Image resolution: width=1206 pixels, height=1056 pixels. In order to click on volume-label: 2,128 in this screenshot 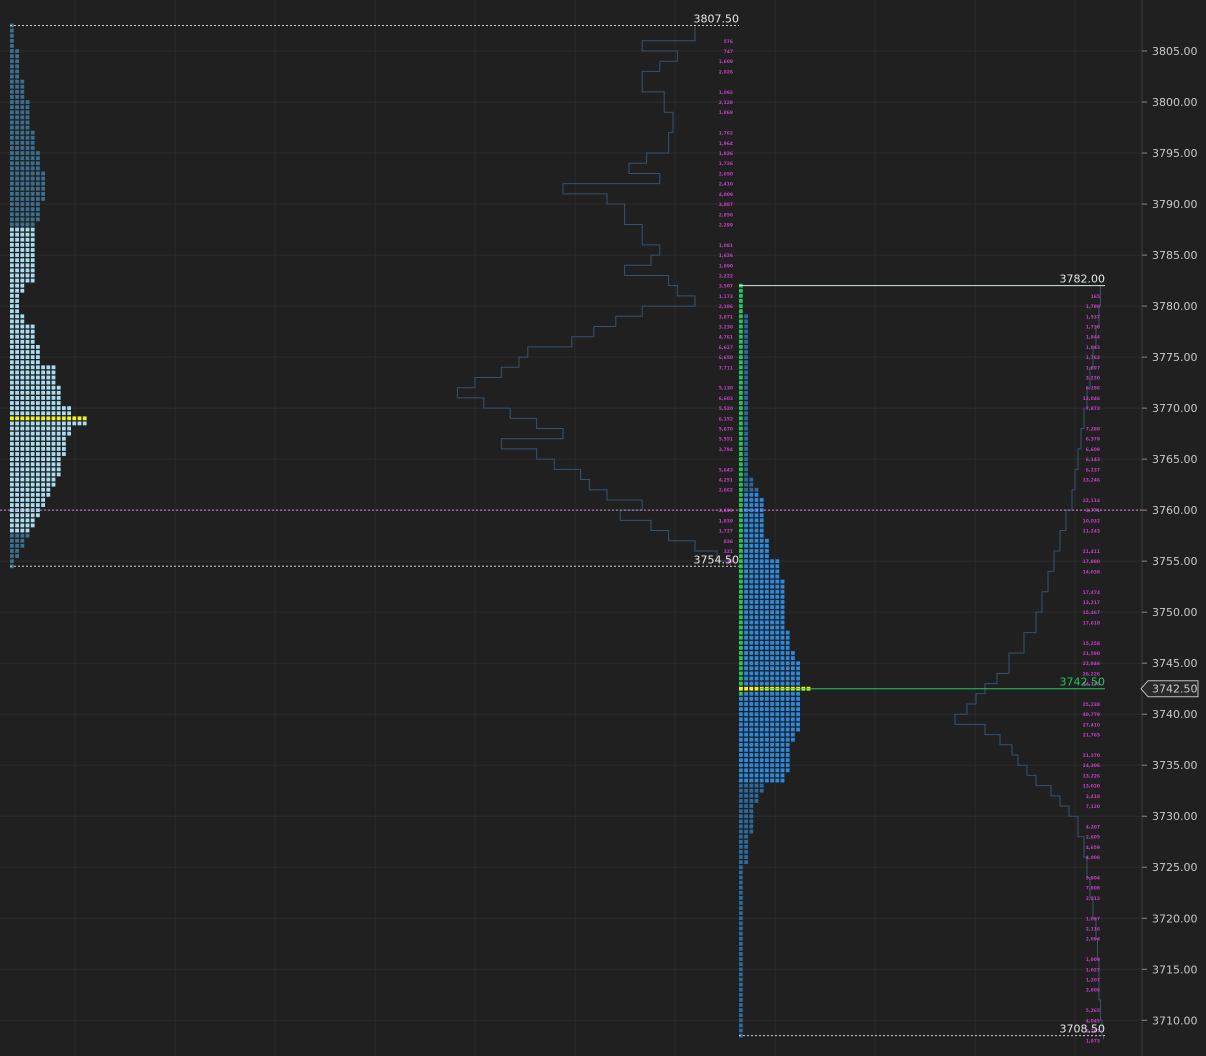, I will do `click(726, 103)`.